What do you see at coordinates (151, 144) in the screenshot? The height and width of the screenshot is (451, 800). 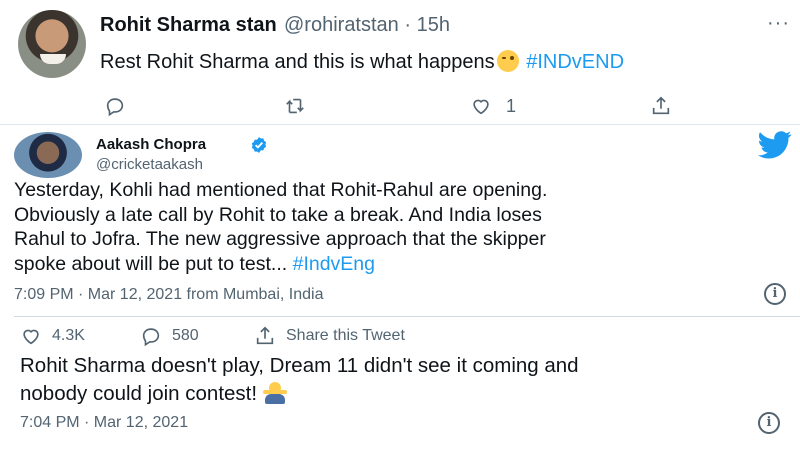 I see `display-name: Aakash Chopra` at bounding box center [151, 144].